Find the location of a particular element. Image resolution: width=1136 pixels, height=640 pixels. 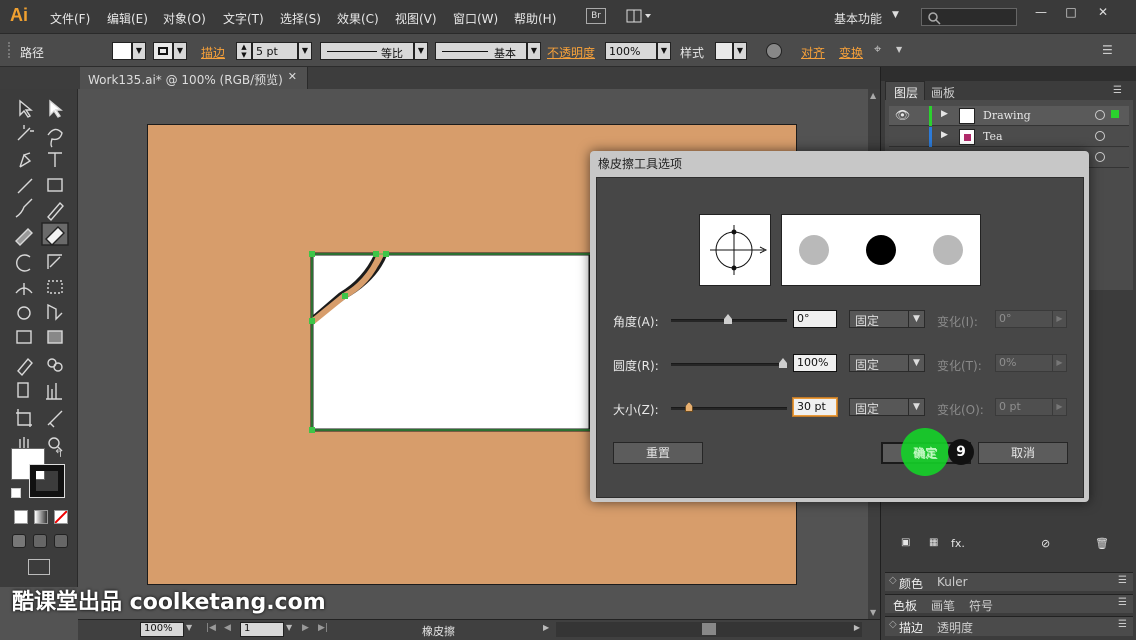

tab-transparency: 透明度 is located at coordinates (955, 628).